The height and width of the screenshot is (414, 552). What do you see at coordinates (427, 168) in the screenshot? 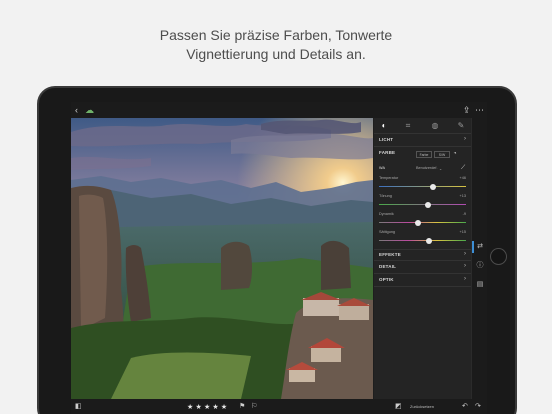
I see `wb-preset-dropdown: Benutzerdef.` at bounding box center [427, 168].